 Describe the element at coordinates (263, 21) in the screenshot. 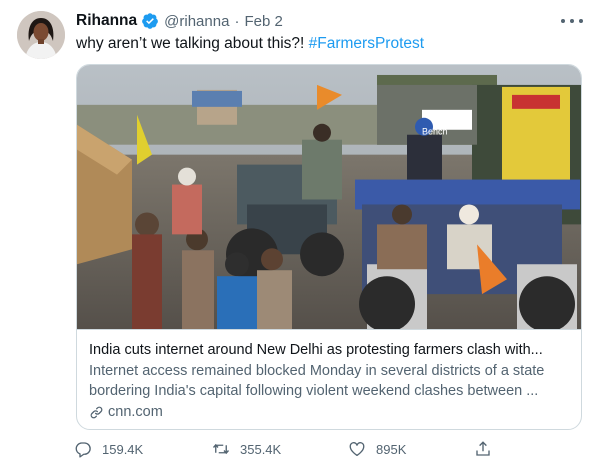

I see `tweet-date: Feb 2` at that location.